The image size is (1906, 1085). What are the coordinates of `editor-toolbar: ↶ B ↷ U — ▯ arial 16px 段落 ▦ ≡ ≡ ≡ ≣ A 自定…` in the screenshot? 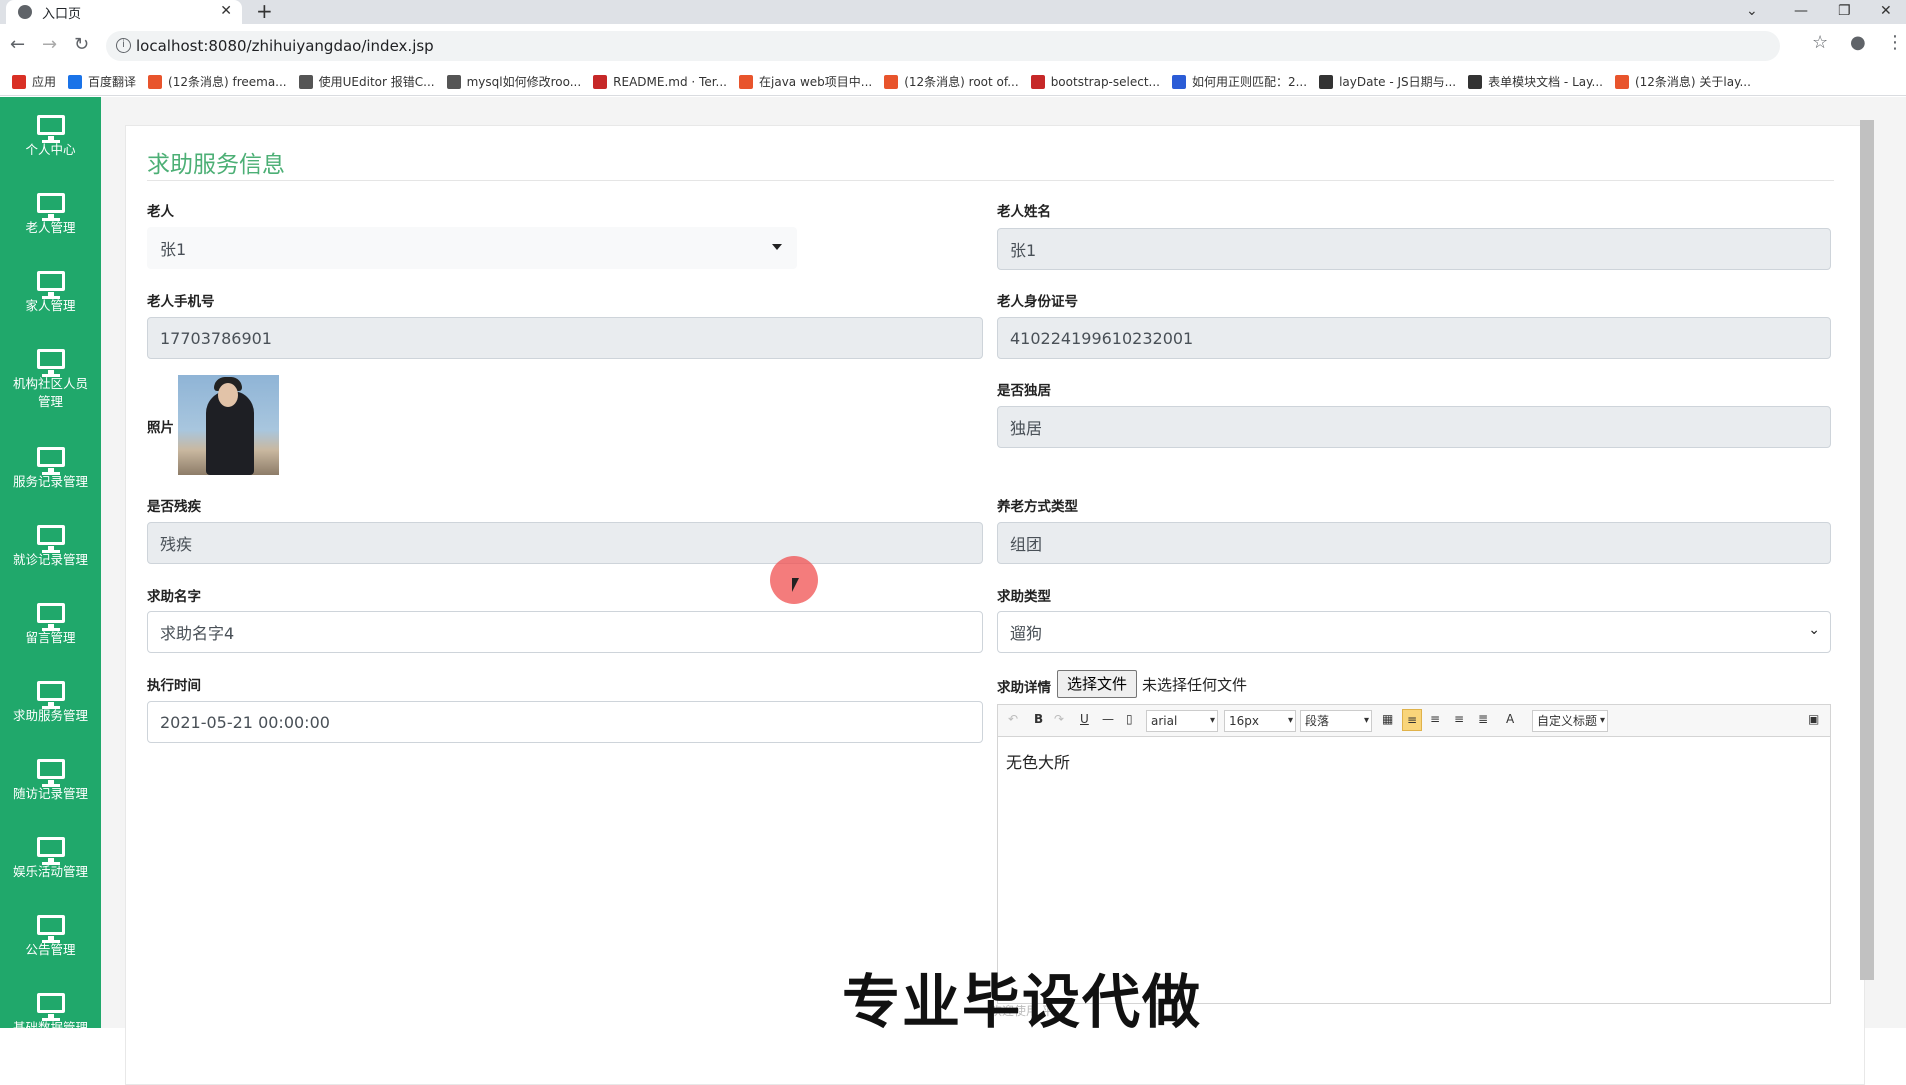 It's located at (1414, 721).